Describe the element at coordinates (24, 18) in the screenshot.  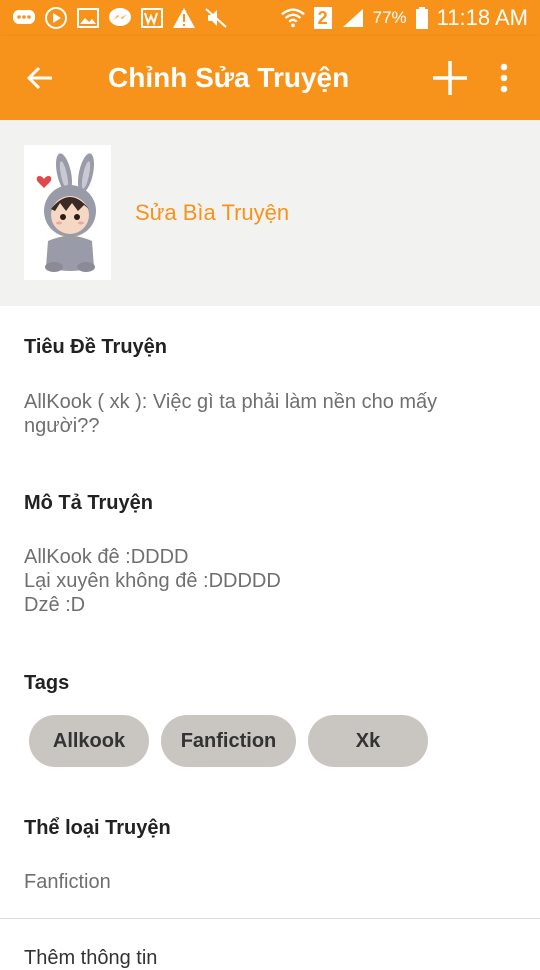
I see `chat-icon` at that location.